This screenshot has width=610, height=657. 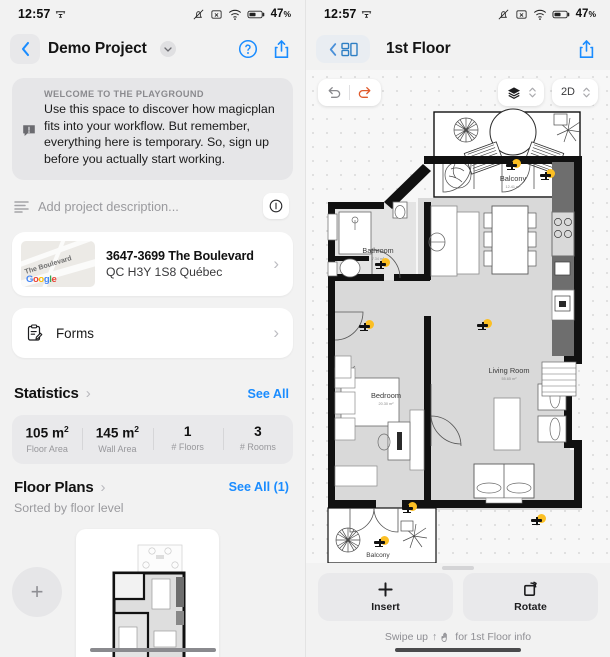 What do you see at coordinates (46, 393) in the screenshot?
I see `statistics-title: Statistics` at bounding box center [46, 393].